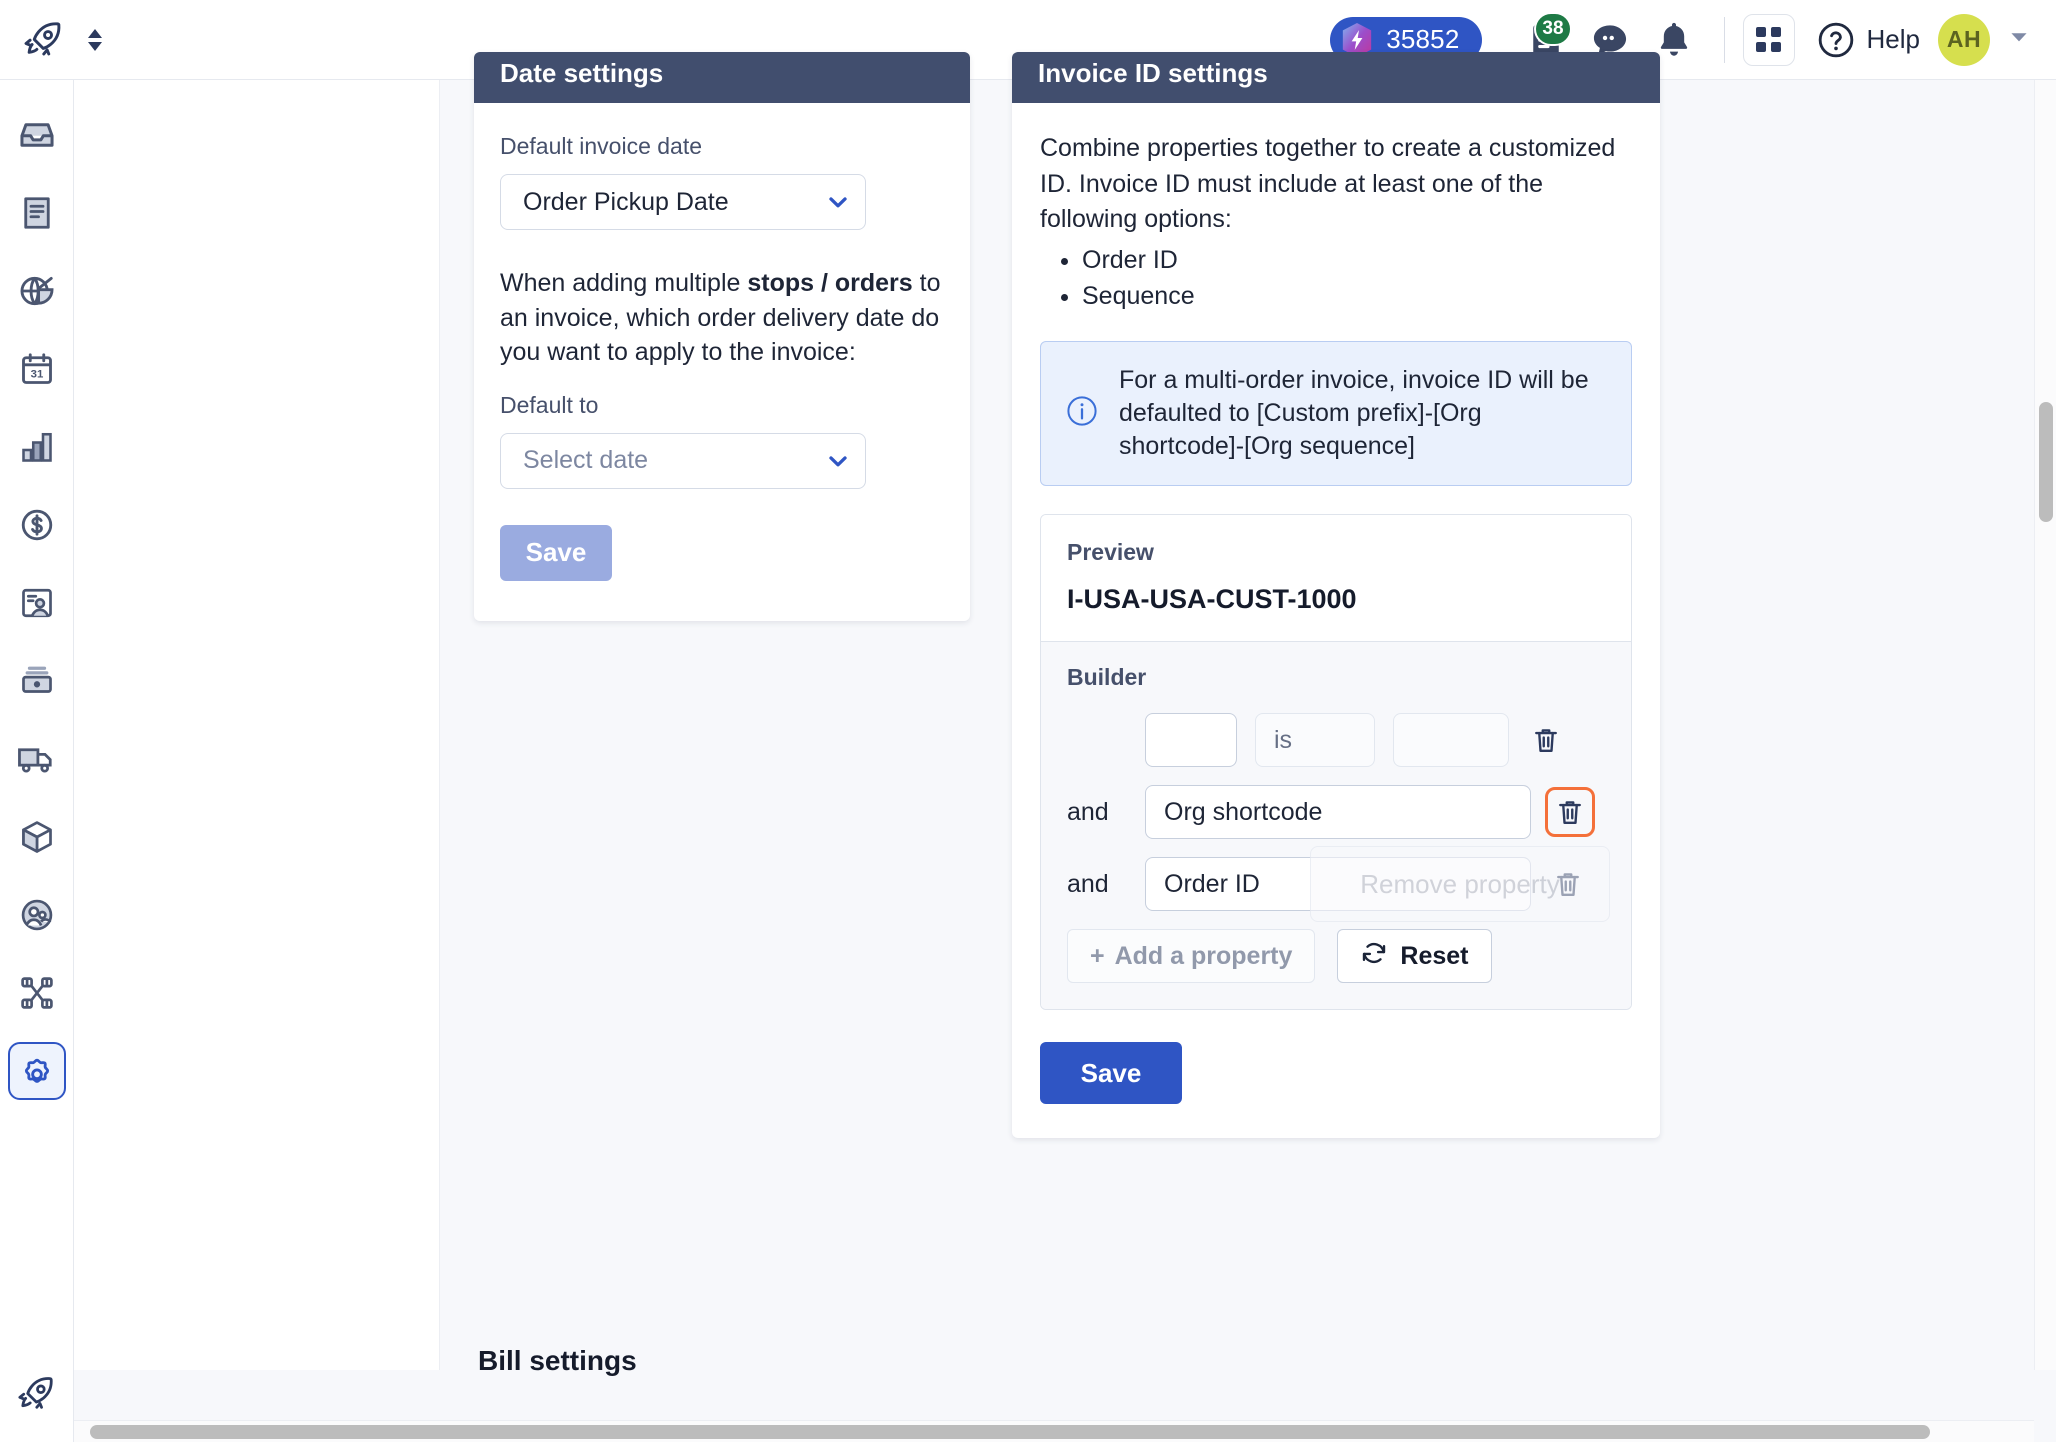 The width and height of the screenshot is (2056, 1442). I want to click on sidebar-item-billing, so click(37, 525).